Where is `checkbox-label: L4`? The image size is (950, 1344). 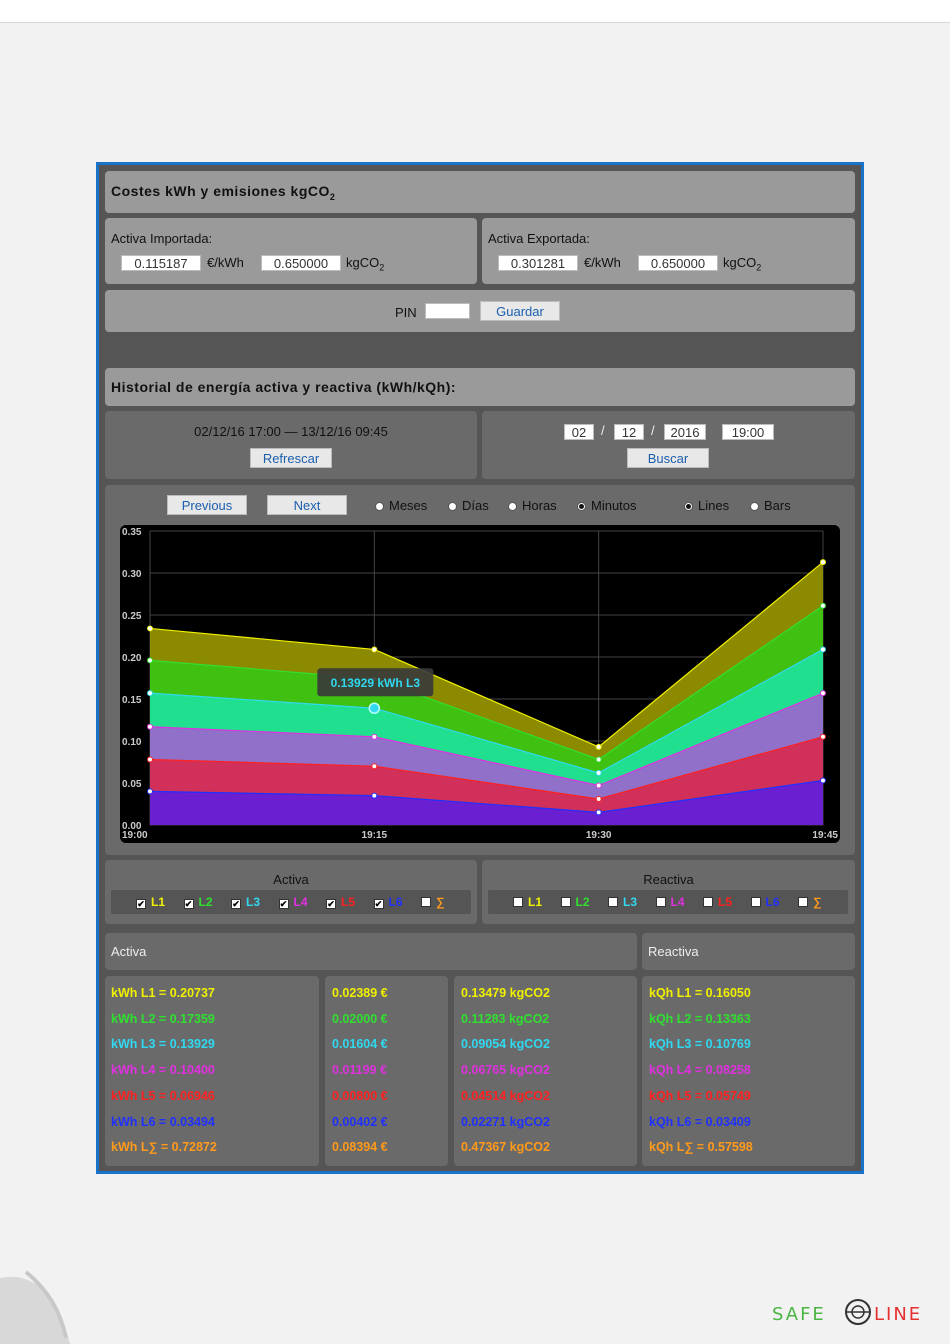 checkbox-label: L4 is located at coordinates (300, 902).